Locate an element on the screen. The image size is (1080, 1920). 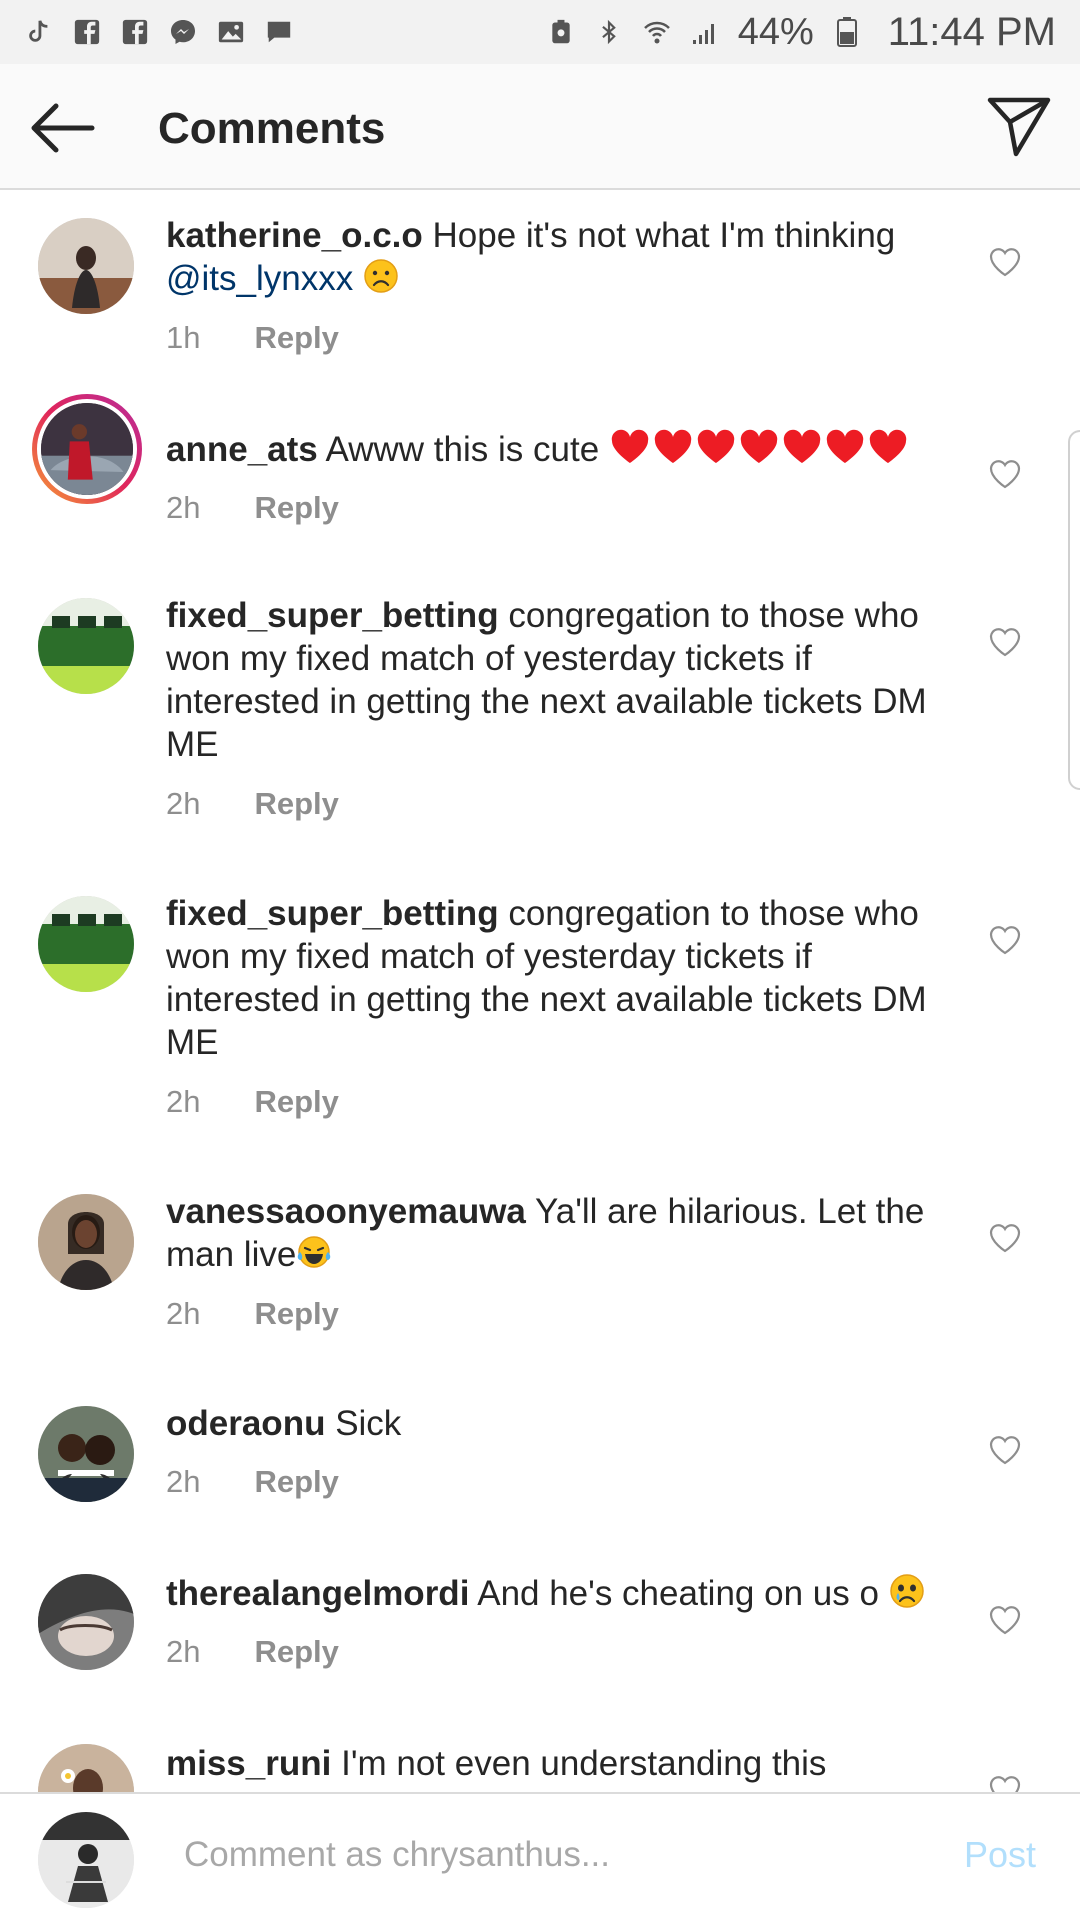
avatar-with-story is located at coordinates (87, 449).